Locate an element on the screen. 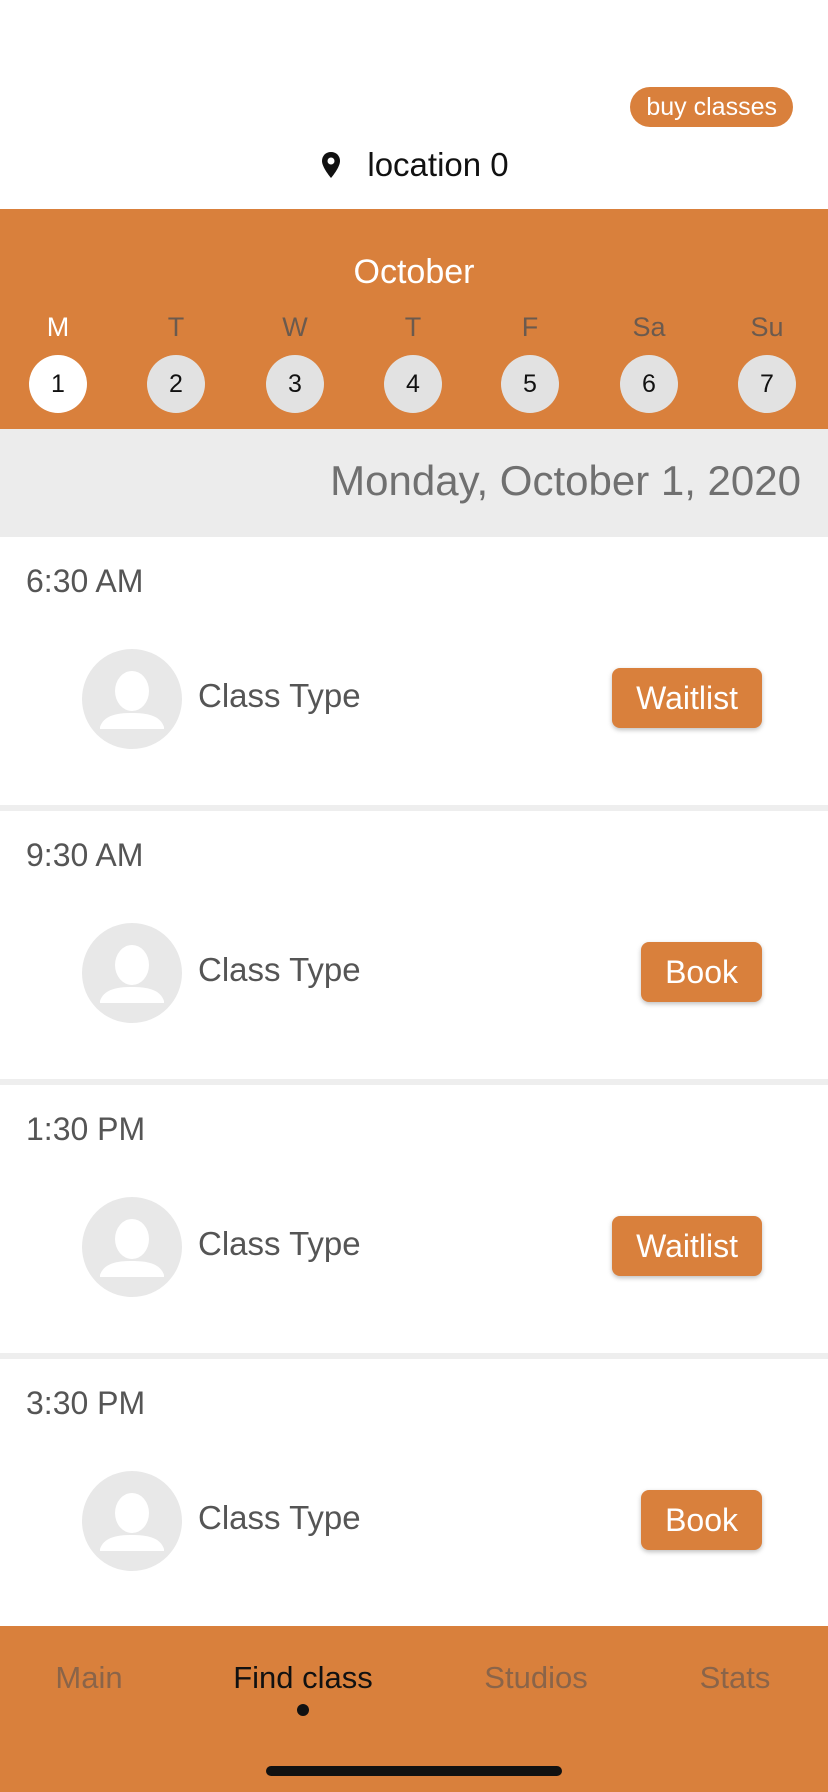 The width and height of the screenshot is (828, 1792). day-4: T 4 is located at coordinates (413, 361).